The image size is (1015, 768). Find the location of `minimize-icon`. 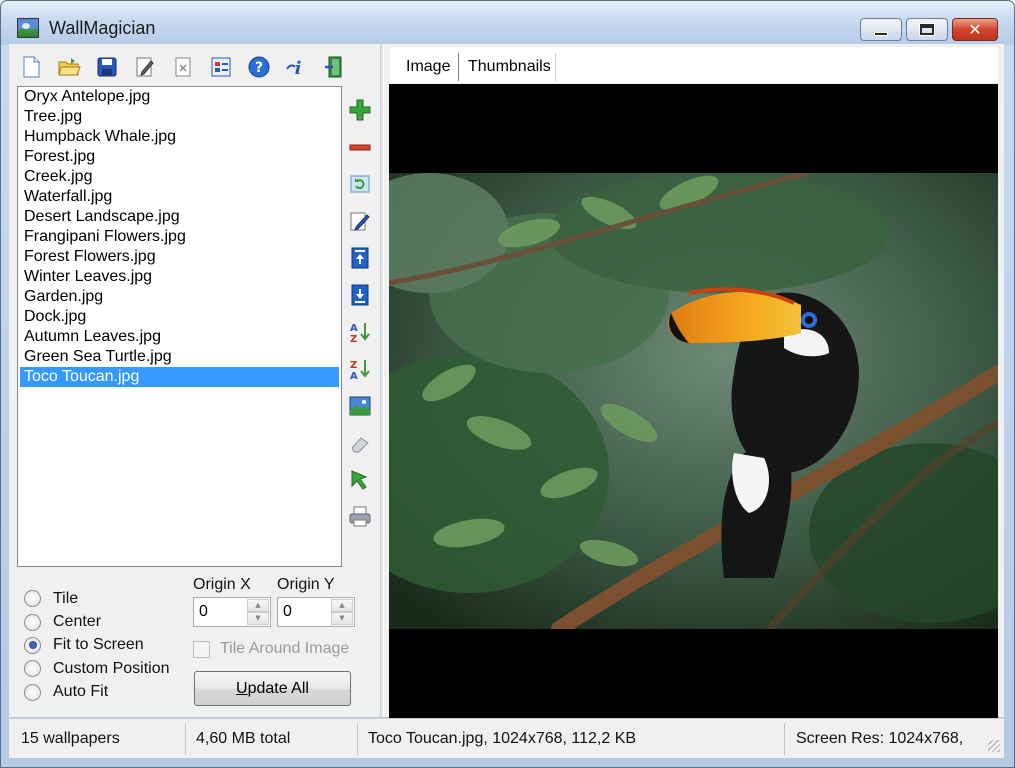

minimize-icon is located at coordinates (881, 33).